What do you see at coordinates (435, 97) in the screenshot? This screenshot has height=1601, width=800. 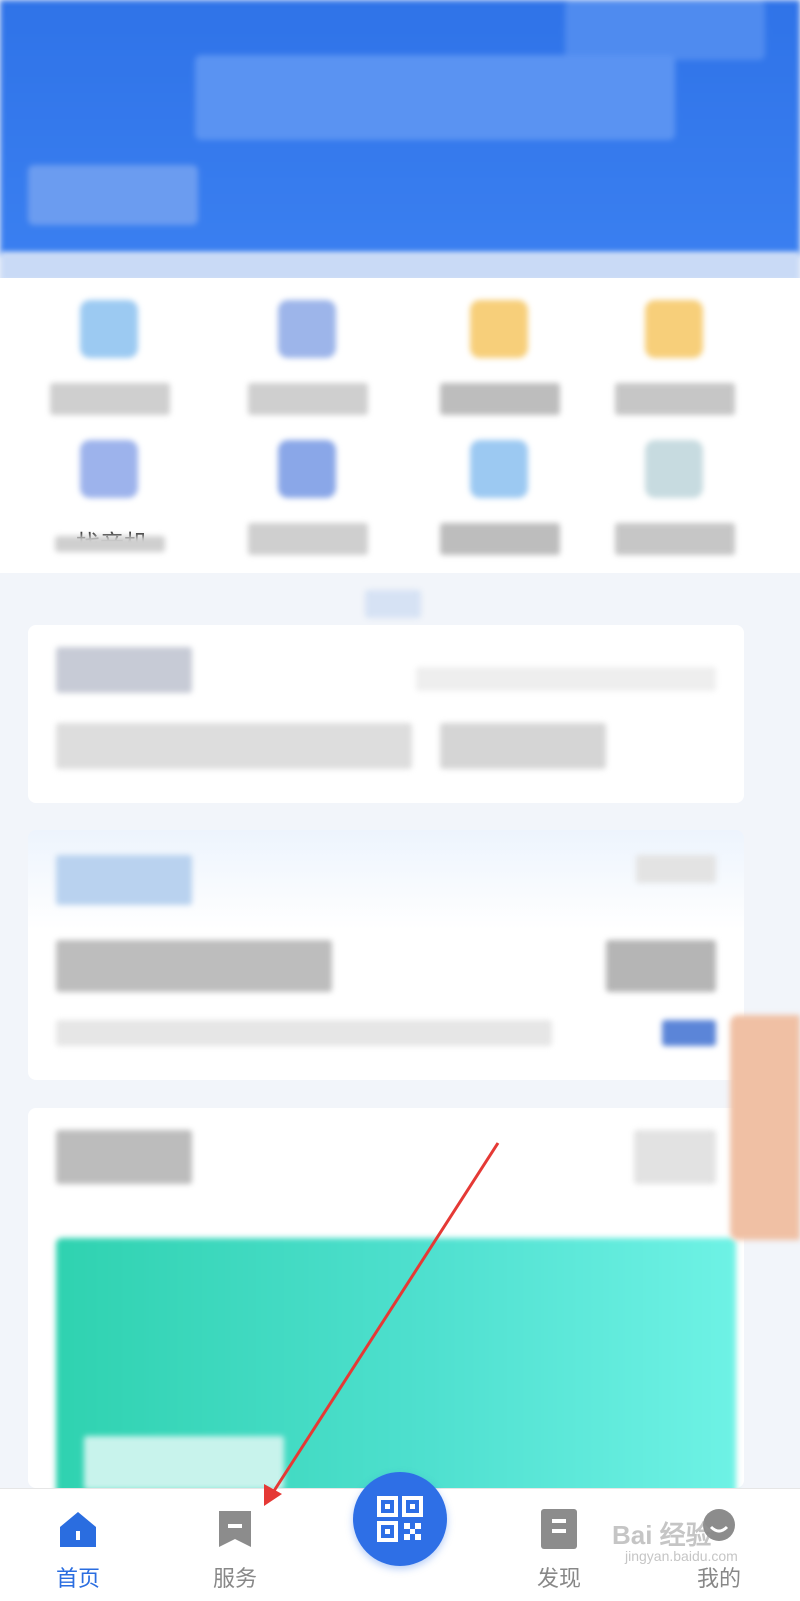 I see `header-title-placeholder` at bounding box center [435, 97].